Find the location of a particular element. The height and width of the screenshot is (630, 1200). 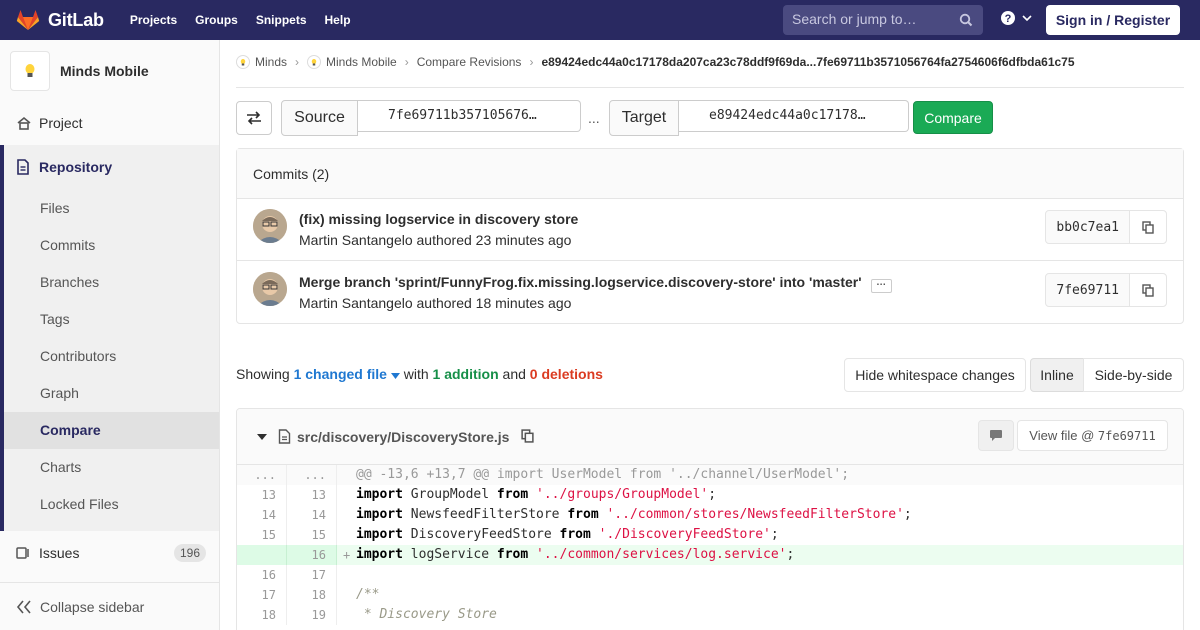

project-avatar is located at coordinates (30, 71).